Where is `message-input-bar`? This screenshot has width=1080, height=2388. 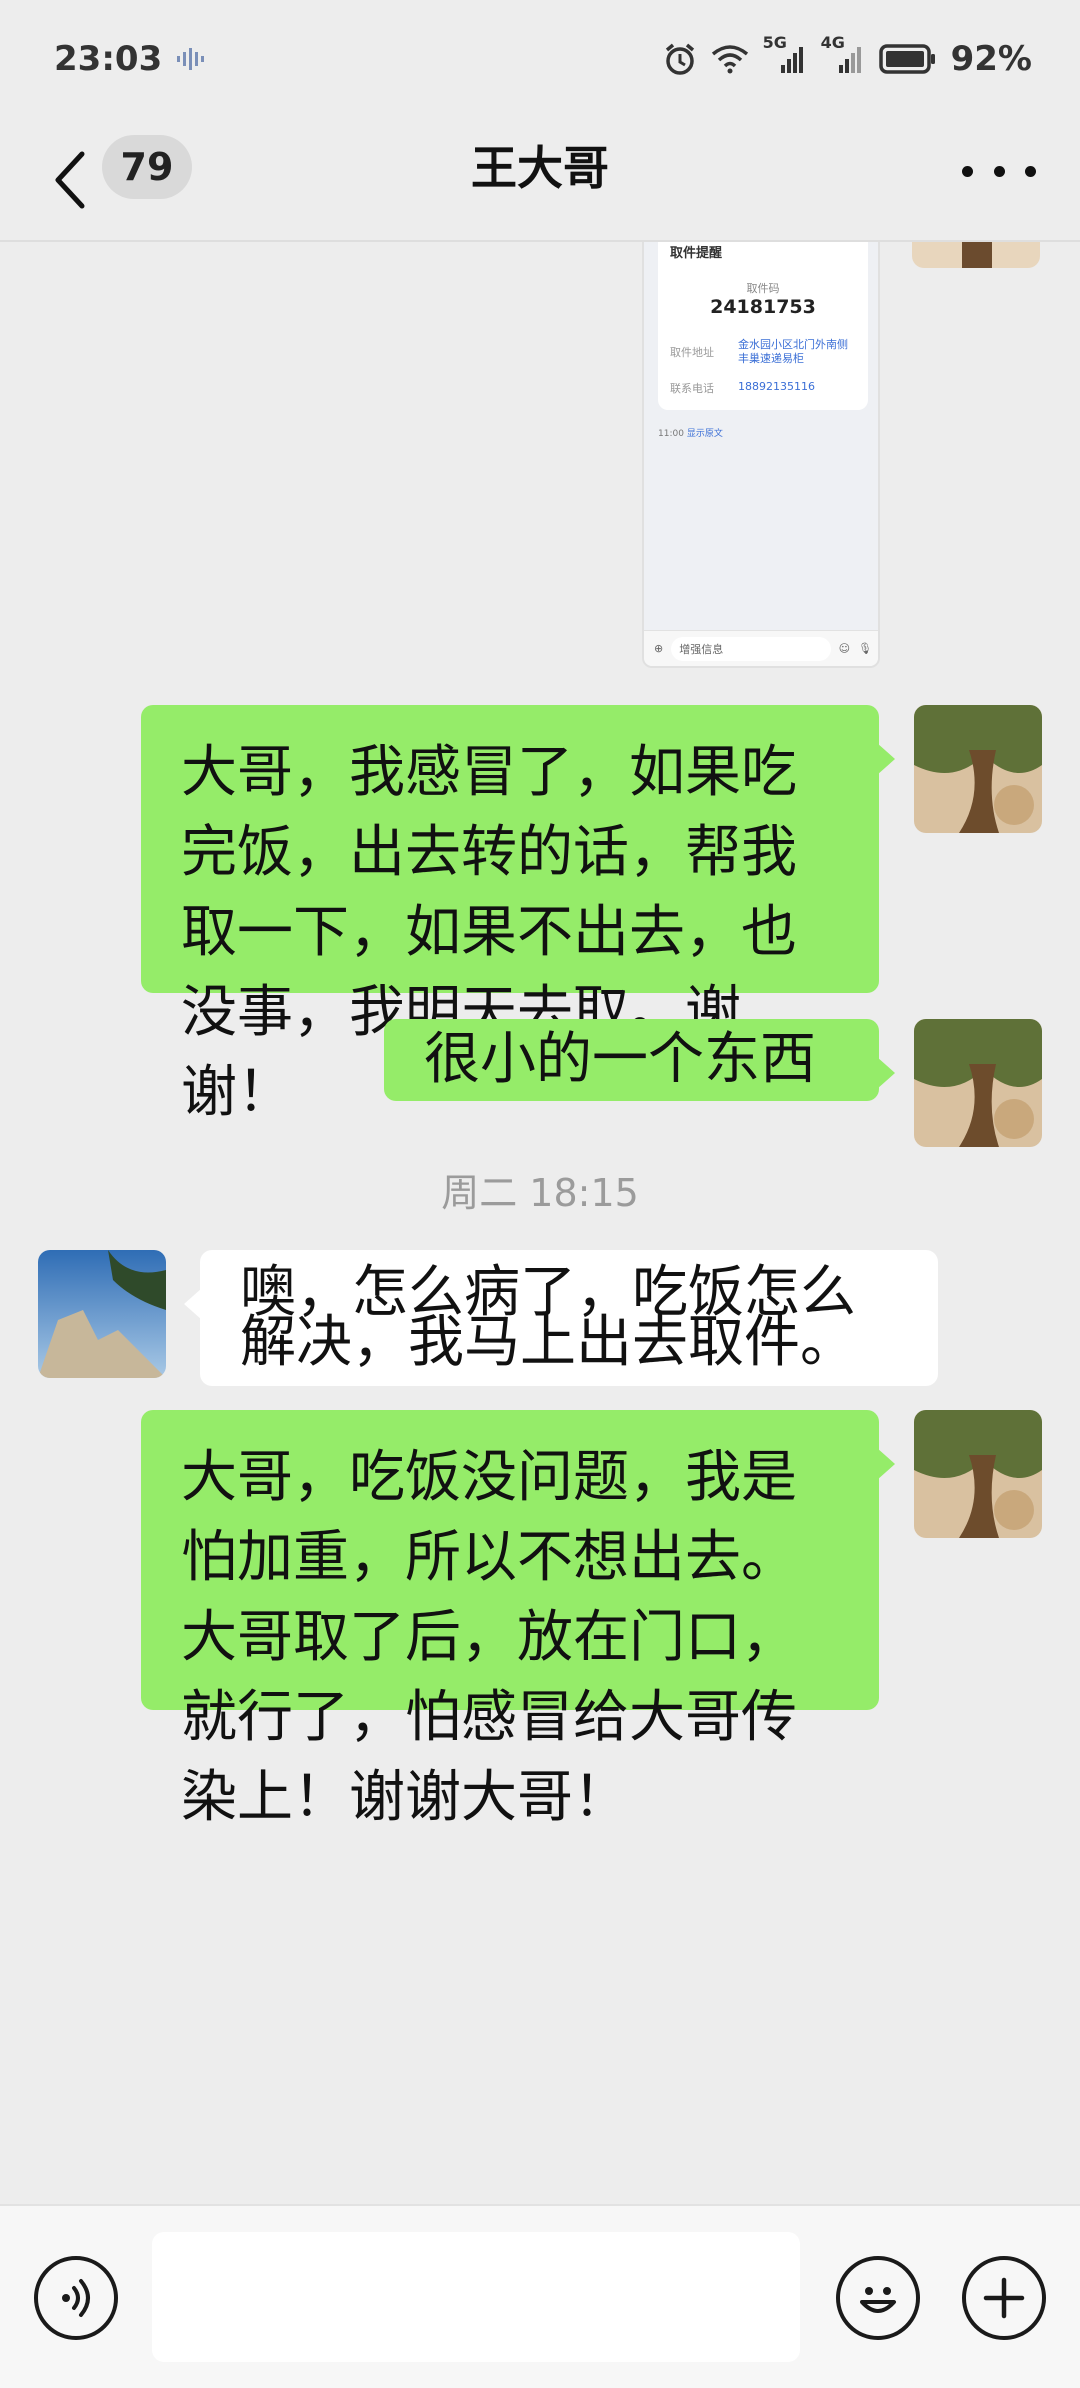 message-input-bar is located at coordinates (540, 2296).